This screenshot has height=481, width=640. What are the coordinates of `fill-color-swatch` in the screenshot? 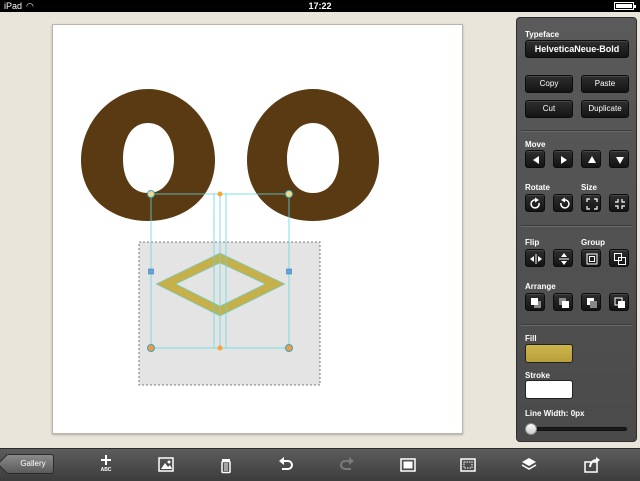 It's located at (549, 353).